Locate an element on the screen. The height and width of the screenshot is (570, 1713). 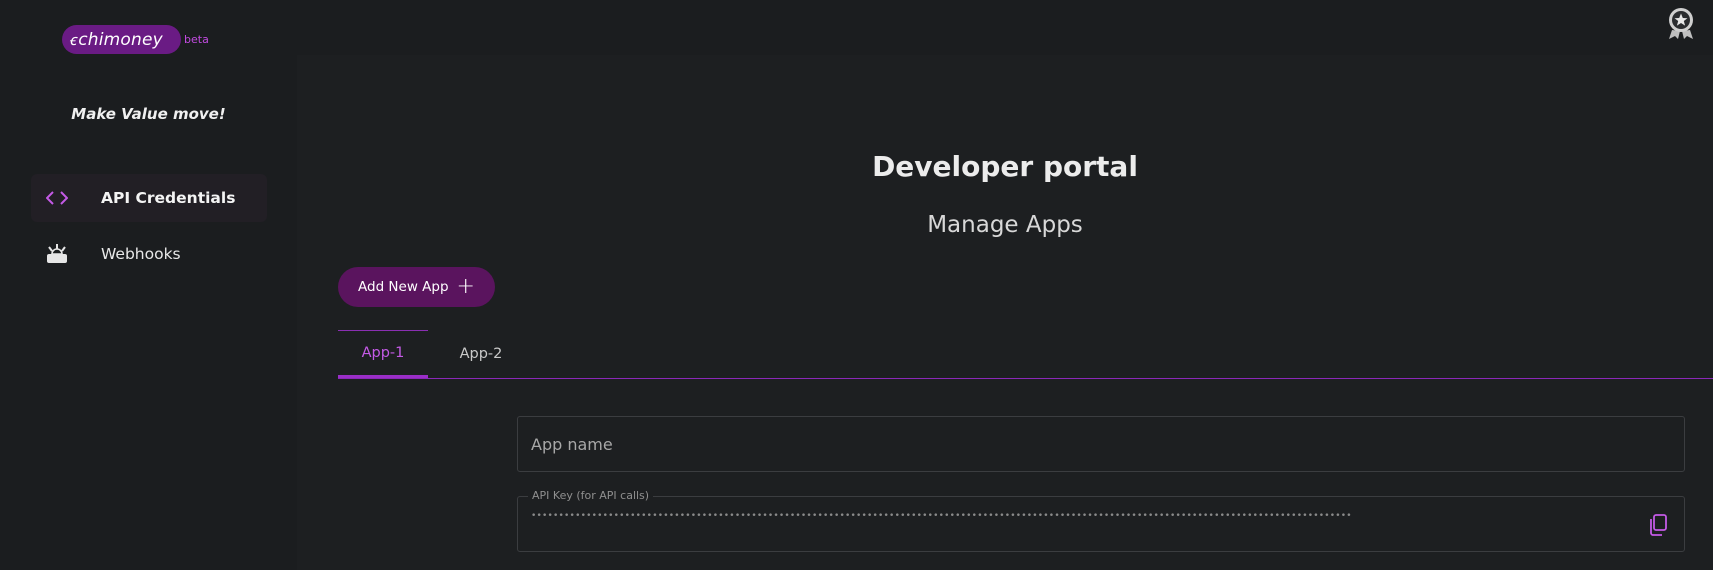
brand-name: chimoney is located at coordinates (120, 39).